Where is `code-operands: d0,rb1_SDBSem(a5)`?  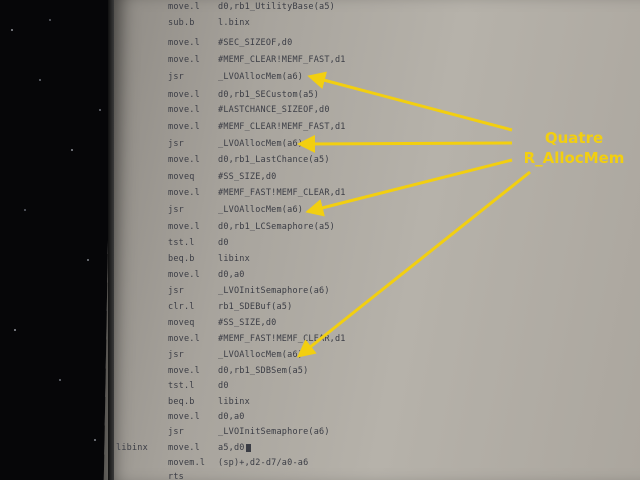 code-operands: d0,rb1_SDBSem(a5) is located at coordinates (263, 371).